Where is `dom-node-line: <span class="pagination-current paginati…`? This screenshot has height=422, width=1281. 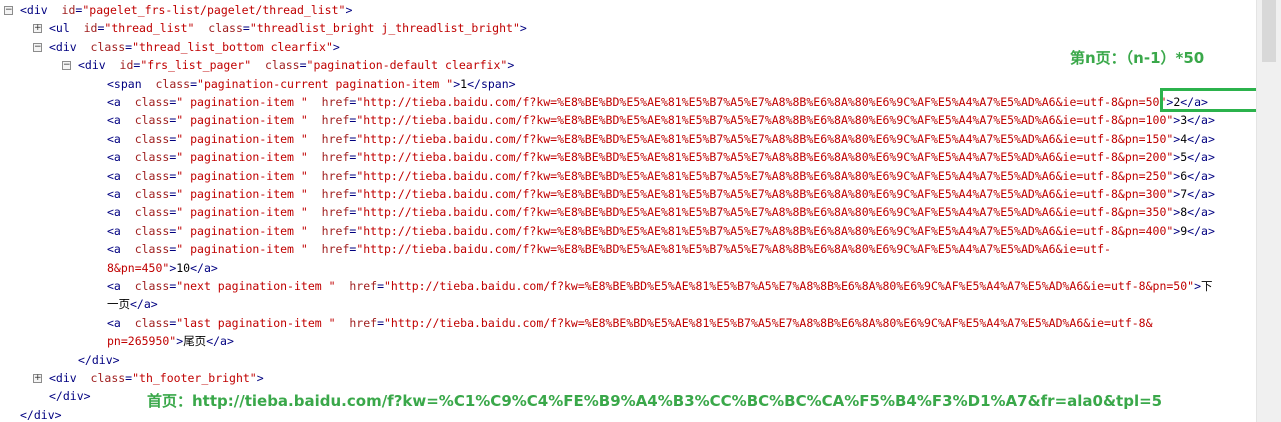 dom-node-line: <span class="pagination-current paginati… is located at coordinates (311, 84).